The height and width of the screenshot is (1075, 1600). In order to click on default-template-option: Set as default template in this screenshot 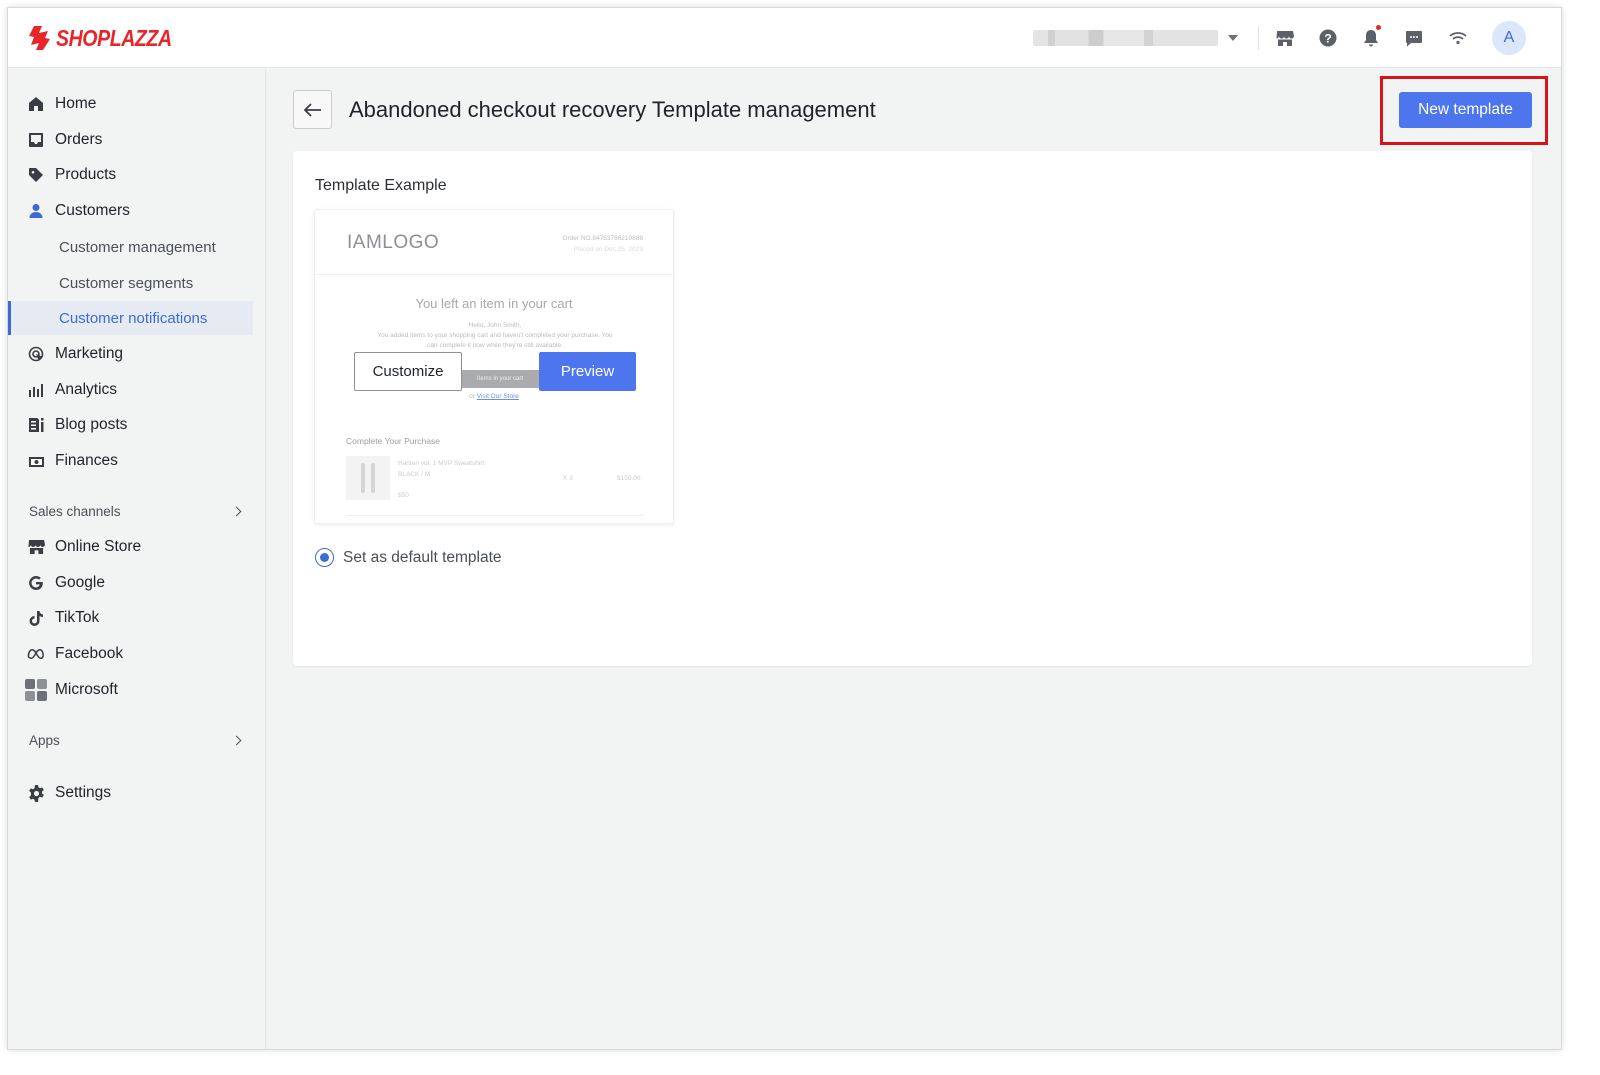, I will do `click(408, 557)`.